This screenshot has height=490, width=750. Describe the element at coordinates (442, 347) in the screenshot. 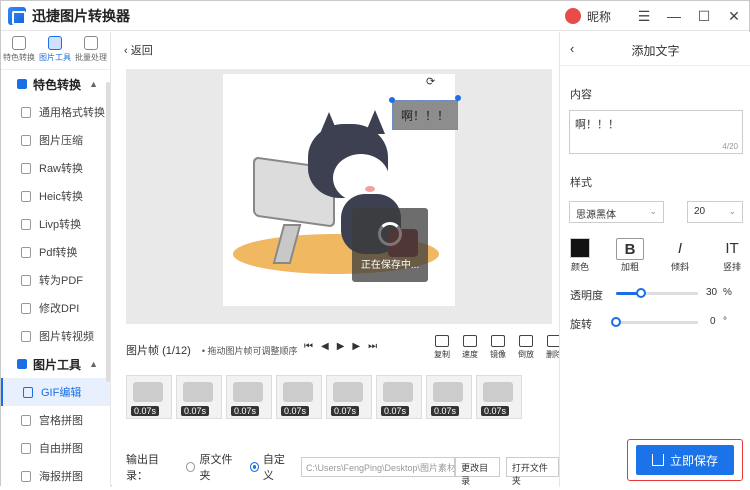

I see `frame-tool-button: 复制` at that location.